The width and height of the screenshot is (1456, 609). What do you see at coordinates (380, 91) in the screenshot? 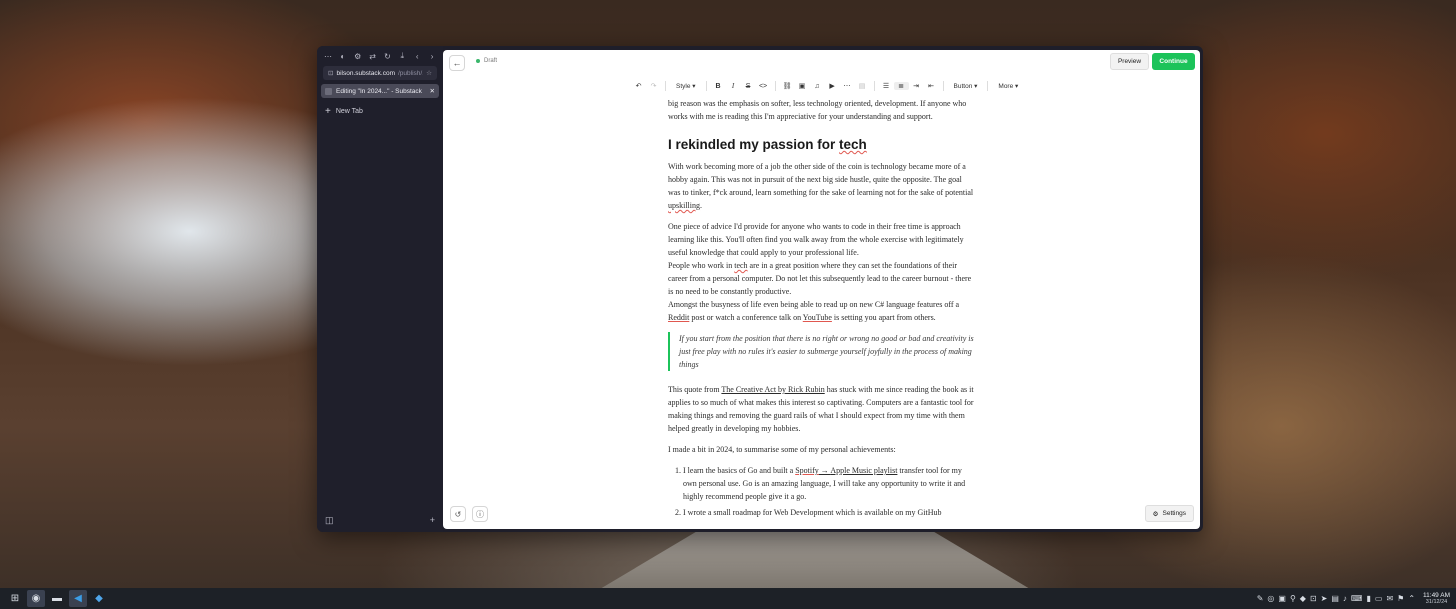
I see `tab-editing: Editing "In 2024..." - Substack ✕` at bounding box center [380, 91].